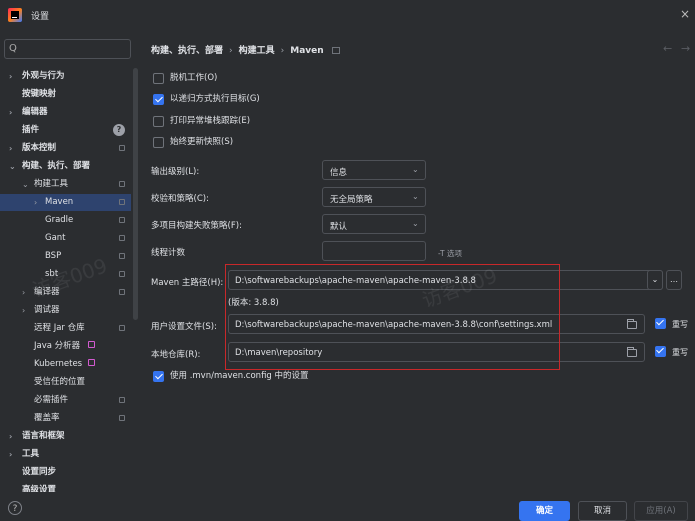  What do you see at coordinates (59, 328) in the screenshot?
I see `sidebar-item-label: 远程 Jar 仓库` at bounding box center [59, 328].